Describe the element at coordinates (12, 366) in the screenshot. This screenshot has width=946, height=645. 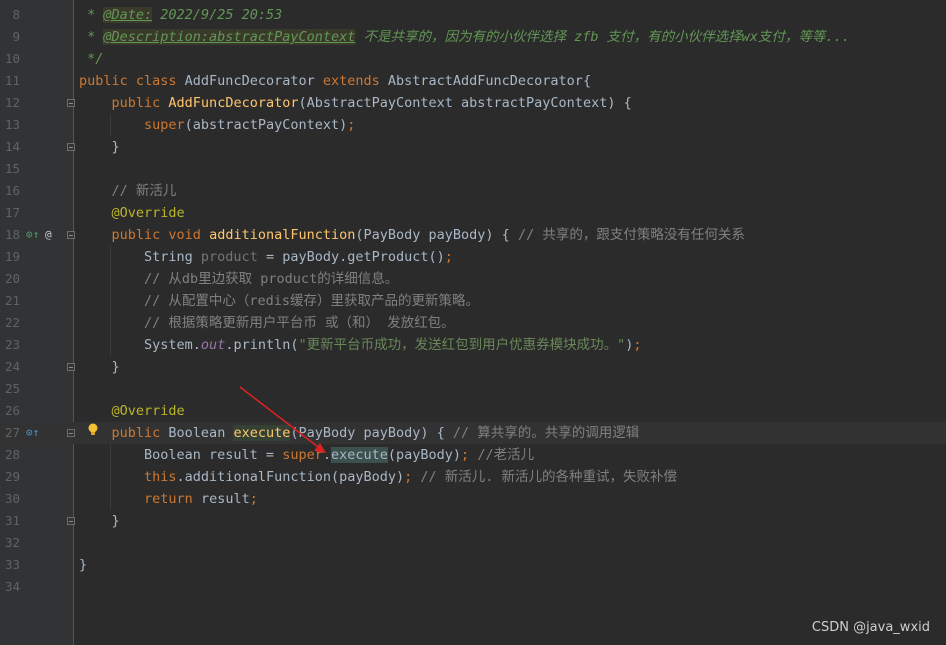
I see `line-number: 24` at that location.